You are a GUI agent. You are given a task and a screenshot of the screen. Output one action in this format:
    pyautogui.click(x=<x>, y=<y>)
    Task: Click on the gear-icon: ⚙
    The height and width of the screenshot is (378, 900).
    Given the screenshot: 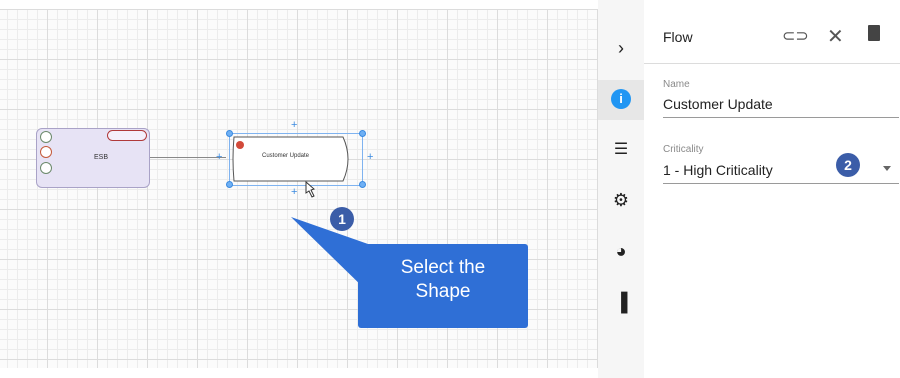 What is the action you would take?
    pyautogui.click(x=621, y=200)
    